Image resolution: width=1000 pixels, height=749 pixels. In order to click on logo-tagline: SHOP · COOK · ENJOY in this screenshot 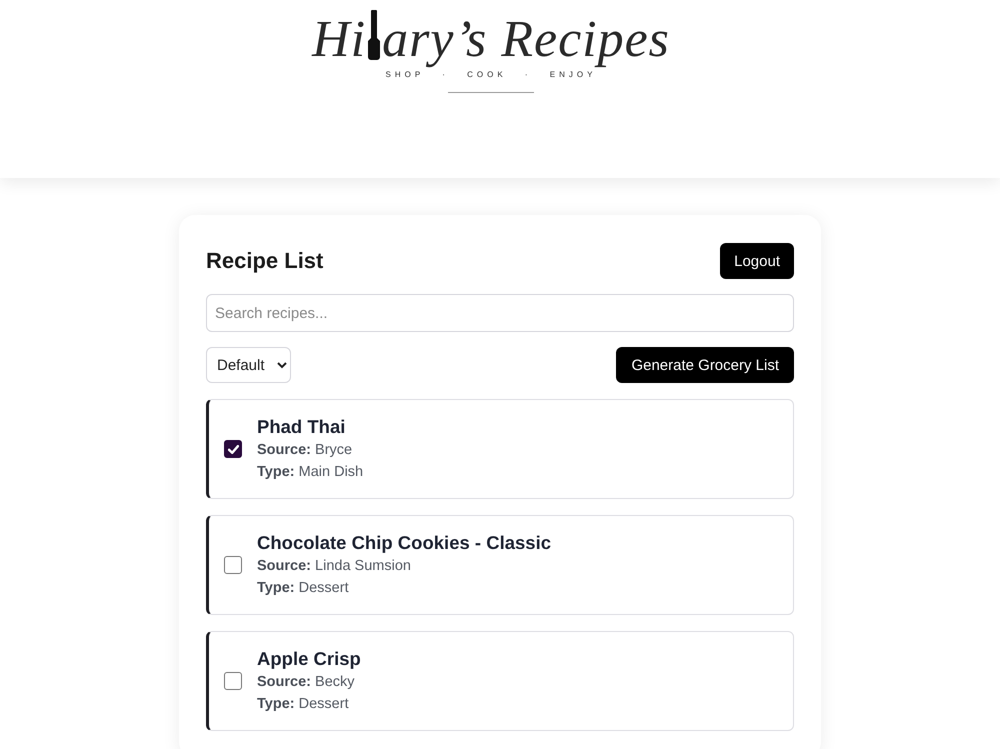, I will do `click(491, 75)`.